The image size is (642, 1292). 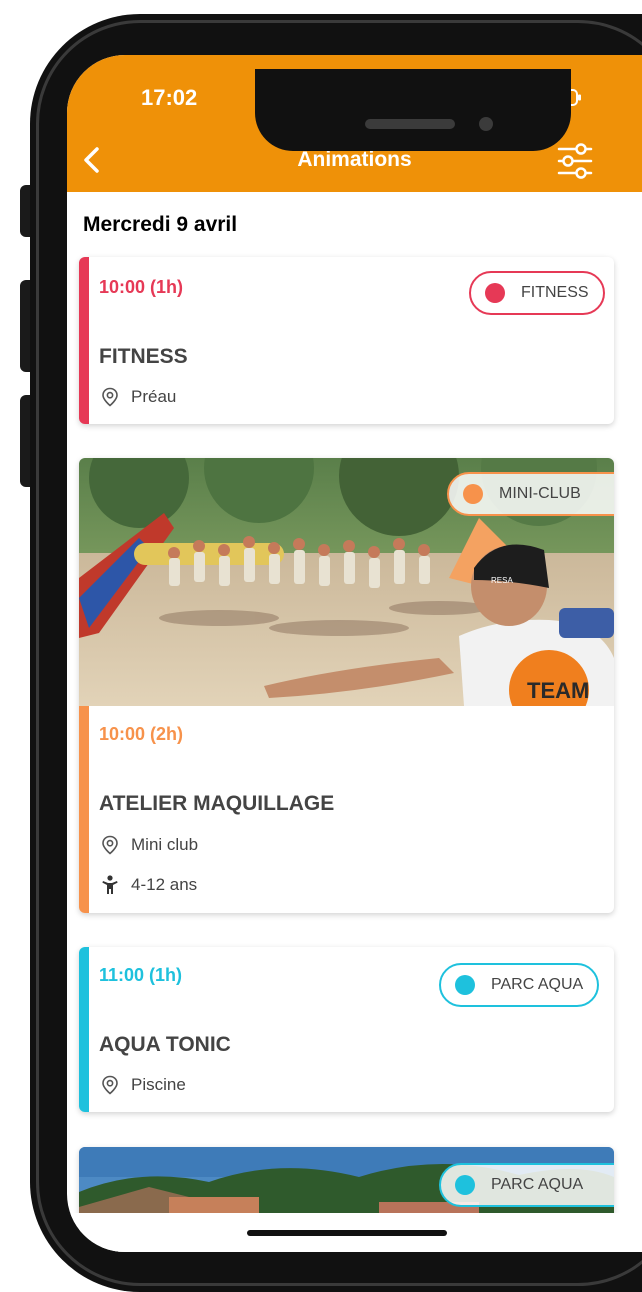 I want to click on svg-text: RESA, so click(x=502, y=580).